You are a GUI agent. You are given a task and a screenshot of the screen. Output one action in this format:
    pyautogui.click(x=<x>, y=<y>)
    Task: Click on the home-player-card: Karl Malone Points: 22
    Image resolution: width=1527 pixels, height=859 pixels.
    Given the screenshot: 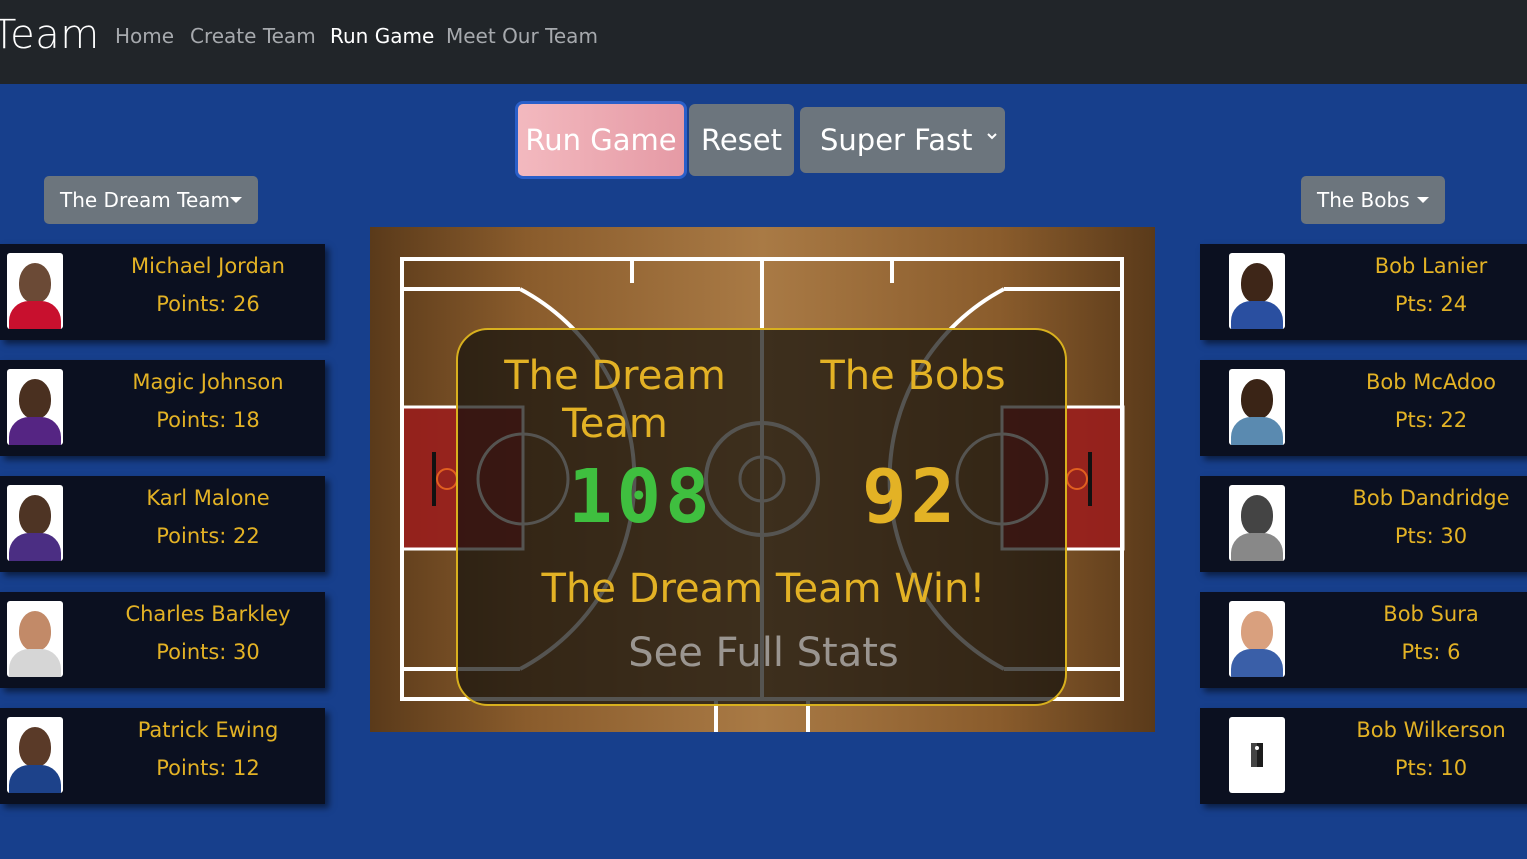 What is the action you would take?
    pyautogui.click(x=162, y=524)
    